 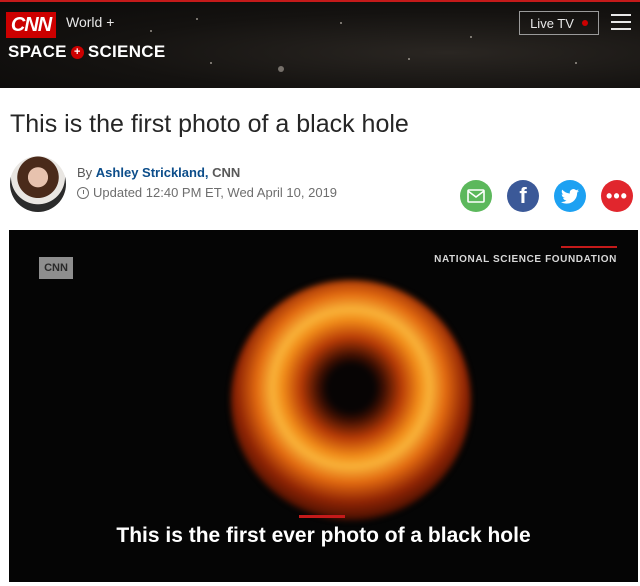 I want to click on twitter-icon, so click(x=570, y=196).